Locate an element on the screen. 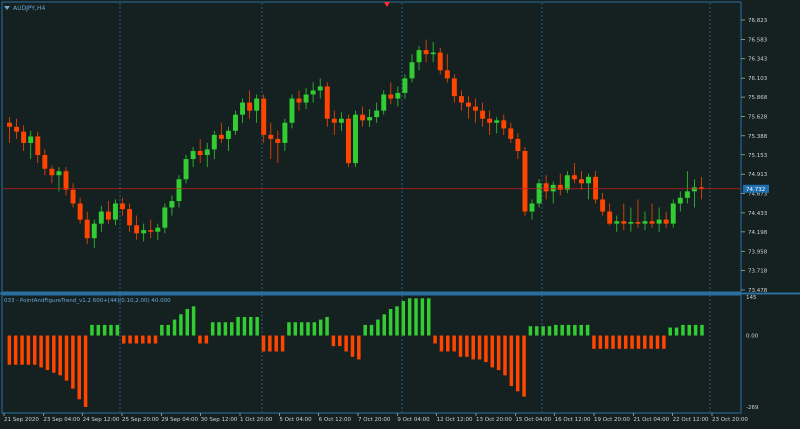 This screenshot has height=429, width=800. time-tick-label: 5 Oct 04:00 is located at coordinates (295, 420).